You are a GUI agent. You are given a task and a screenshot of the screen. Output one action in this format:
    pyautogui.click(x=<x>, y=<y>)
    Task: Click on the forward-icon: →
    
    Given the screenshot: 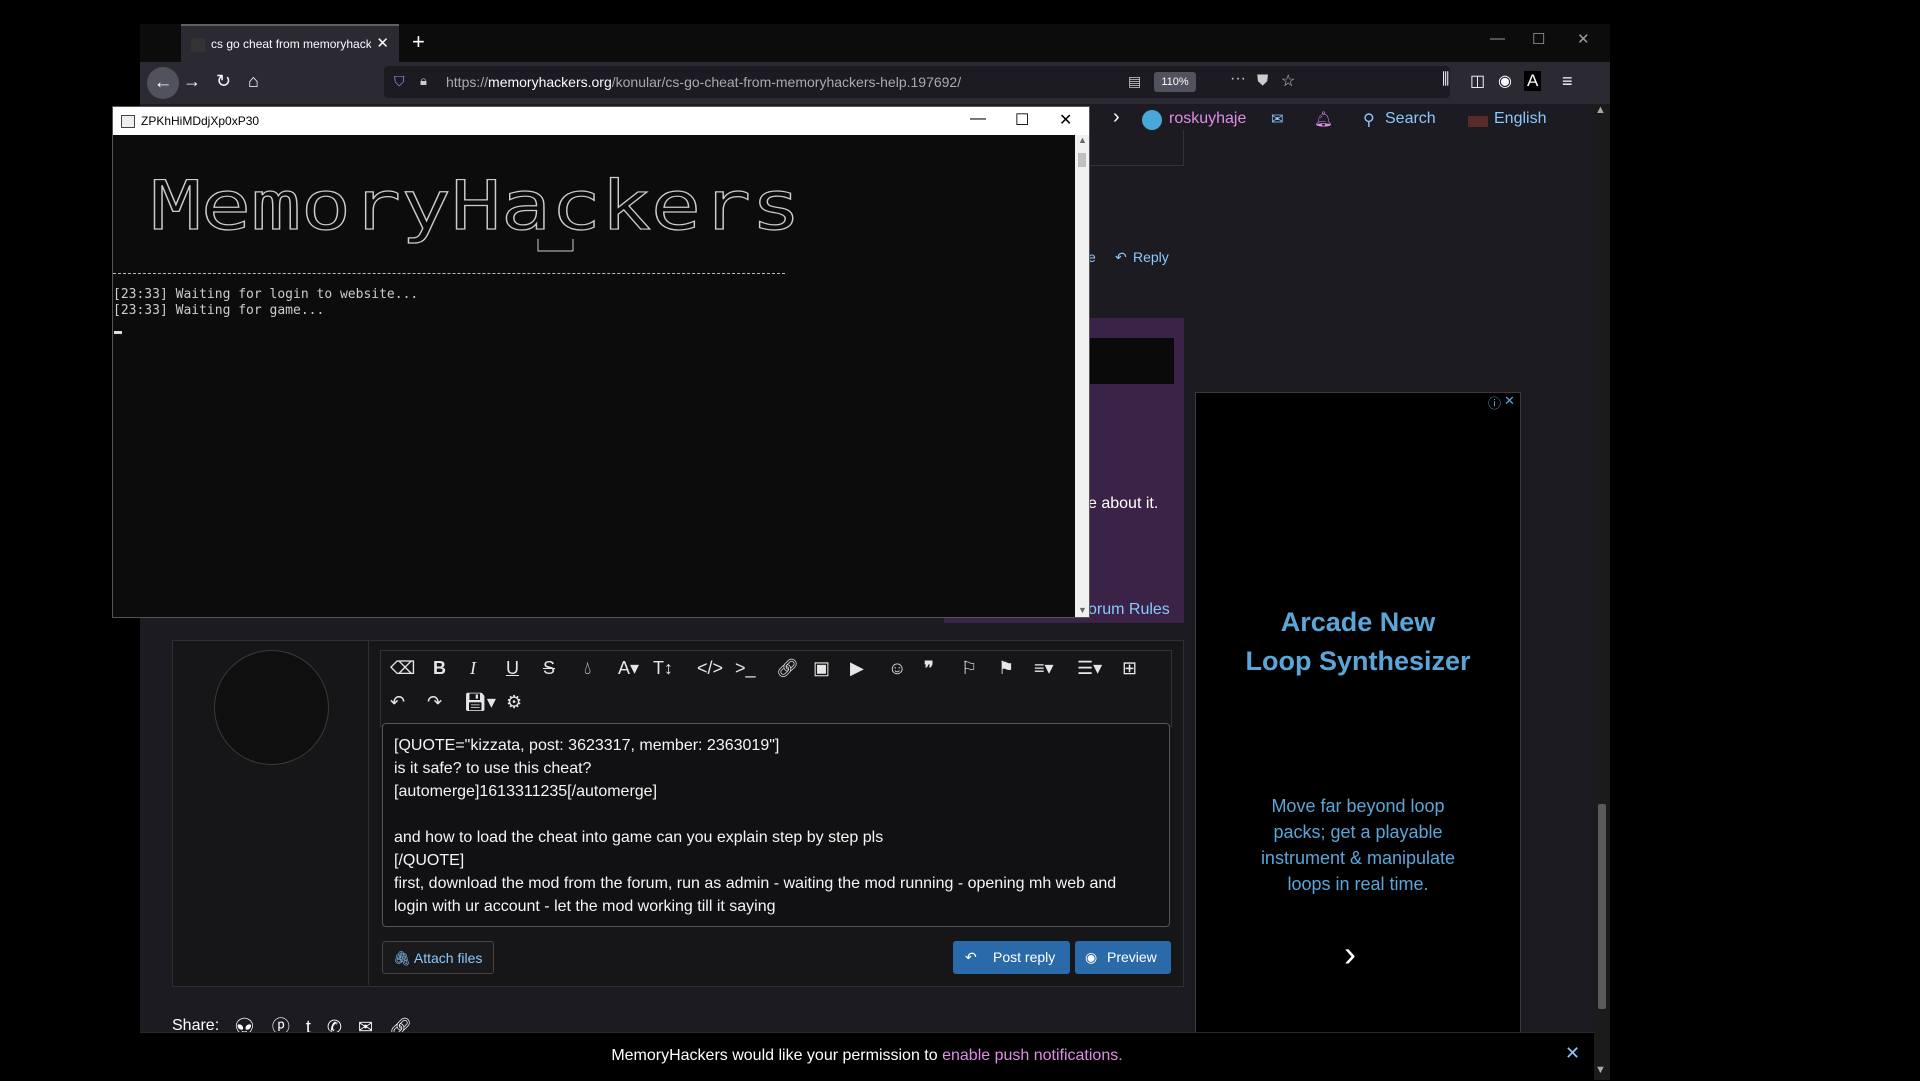 What is the action you would take?
    pyautogui.click(x=192, y=81)
    